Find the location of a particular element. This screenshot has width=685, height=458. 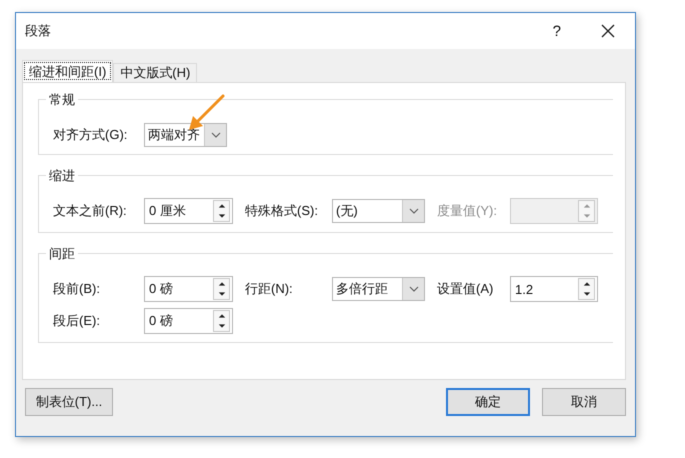

ok-button: 确定 is located at coordinates (488, 402).